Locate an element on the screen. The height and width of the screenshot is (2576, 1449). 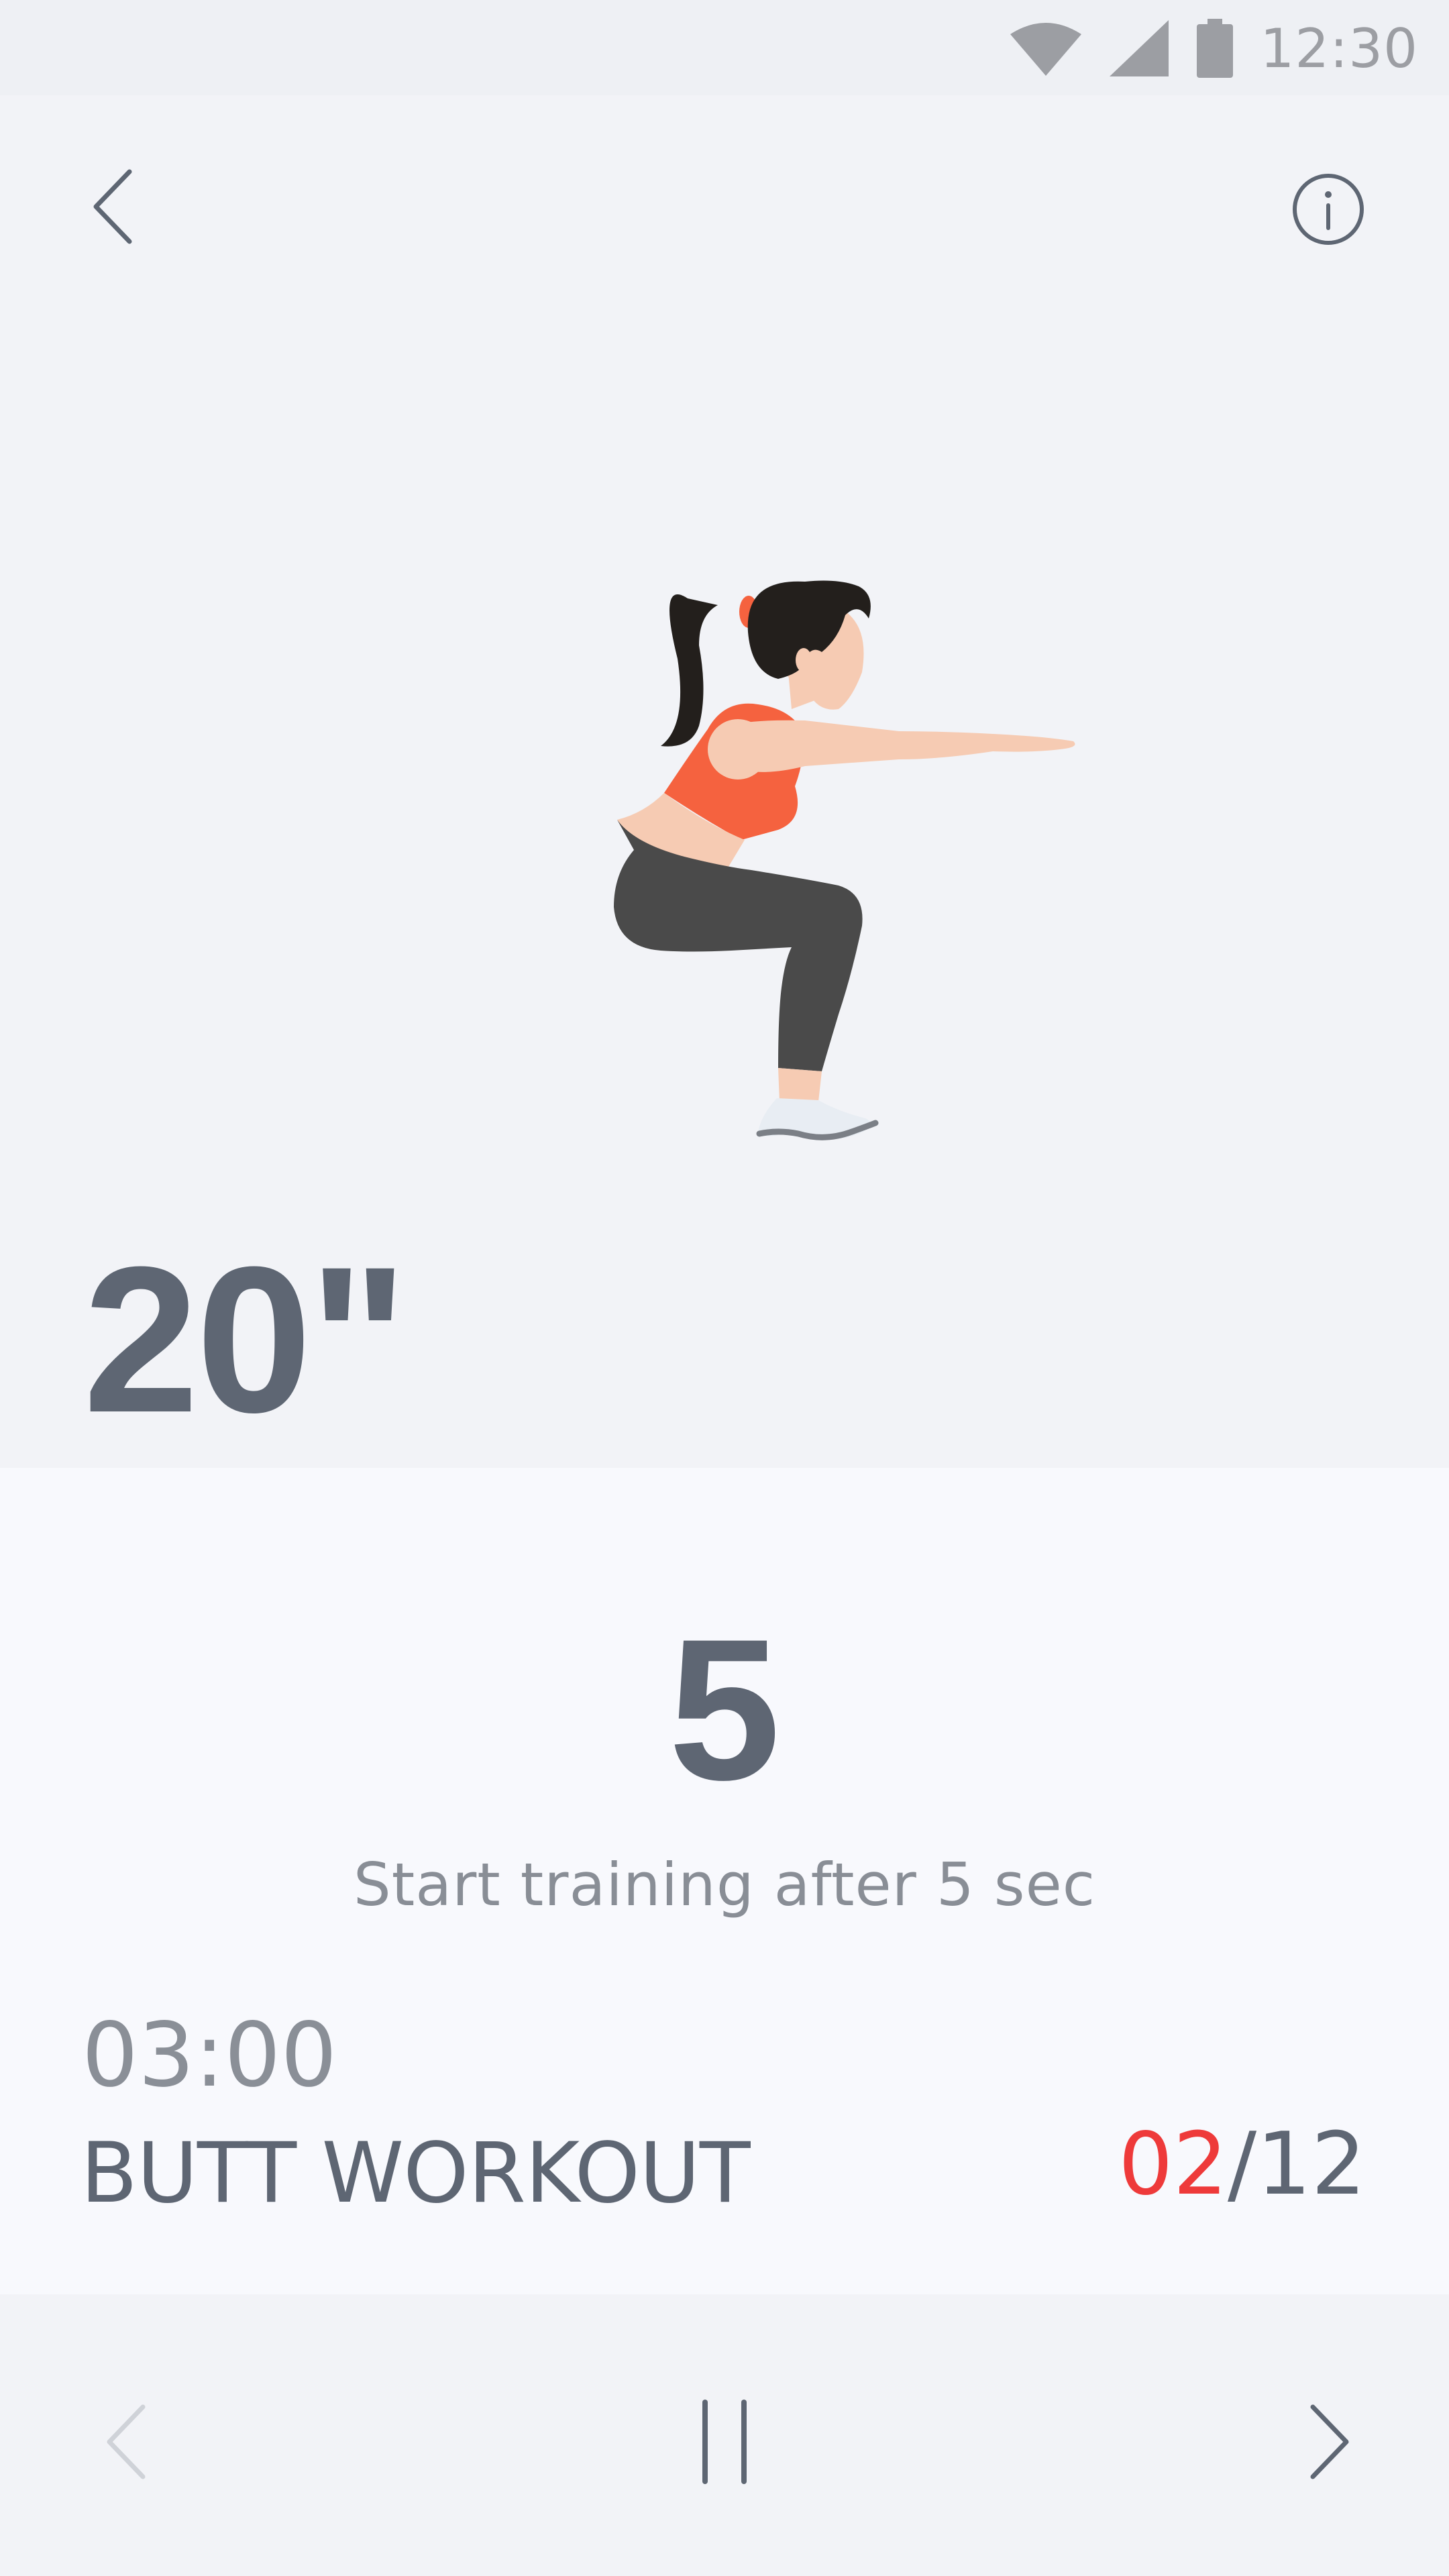
playback-controls is located at coordinates (724, 2435).